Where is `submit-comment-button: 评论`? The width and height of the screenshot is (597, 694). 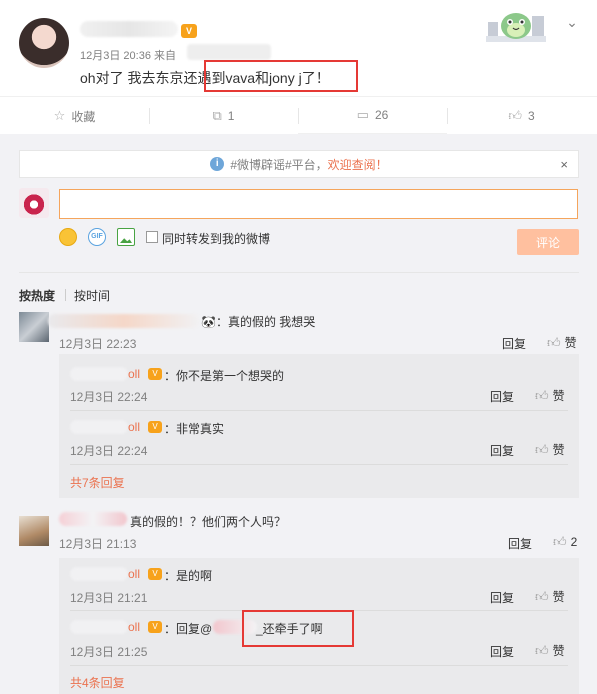
submit-comment-button: 评论 is located at coordinates (548, 242).